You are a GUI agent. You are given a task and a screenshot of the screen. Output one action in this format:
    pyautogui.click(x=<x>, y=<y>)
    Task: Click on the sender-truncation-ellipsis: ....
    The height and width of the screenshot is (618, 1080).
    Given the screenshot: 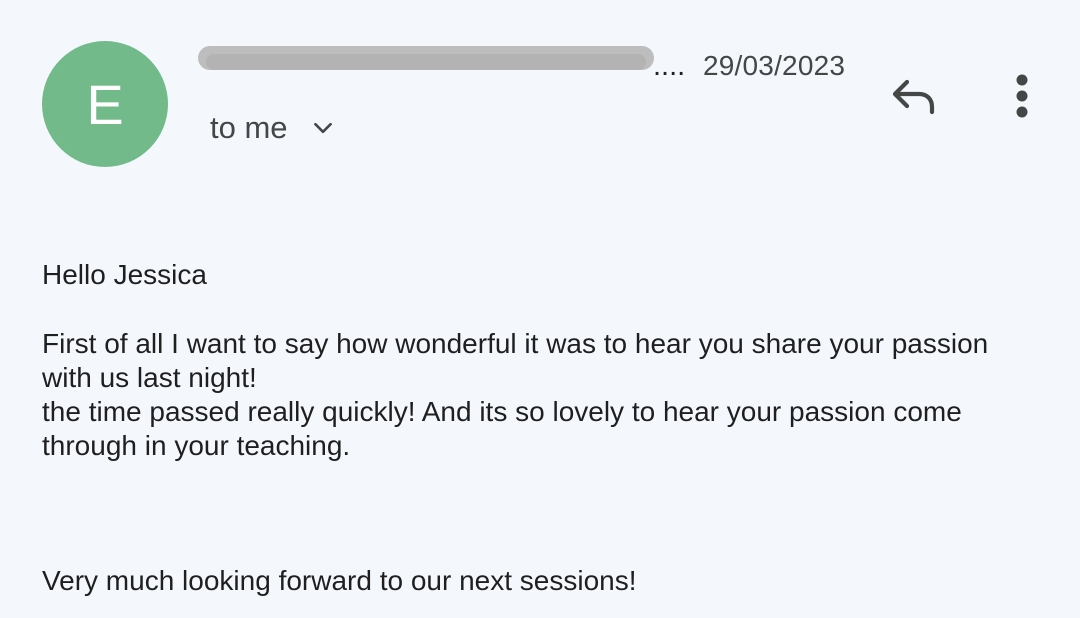 What is the action you would take?
    pyautogui.click(x=668, y=66)
    